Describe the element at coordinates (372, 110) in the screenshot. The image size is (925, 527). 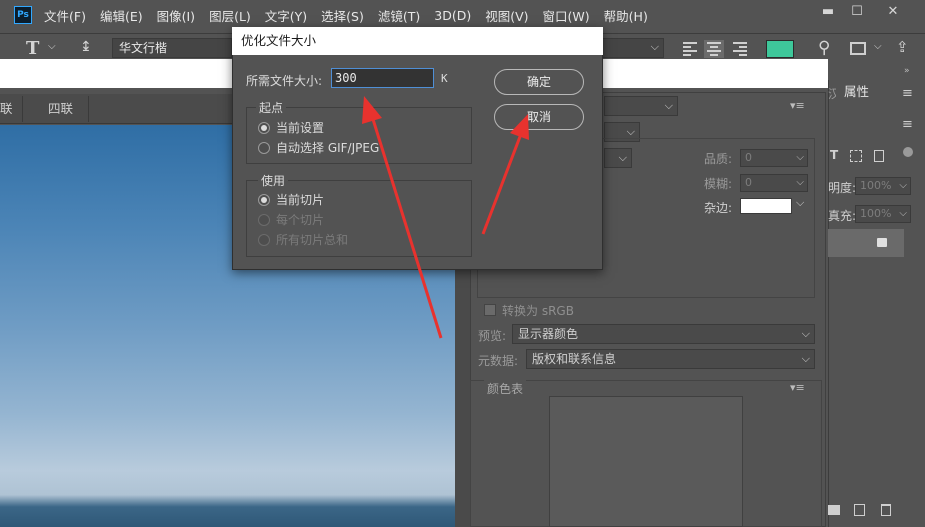
I see `annotation-arrowhead-input` at that location.